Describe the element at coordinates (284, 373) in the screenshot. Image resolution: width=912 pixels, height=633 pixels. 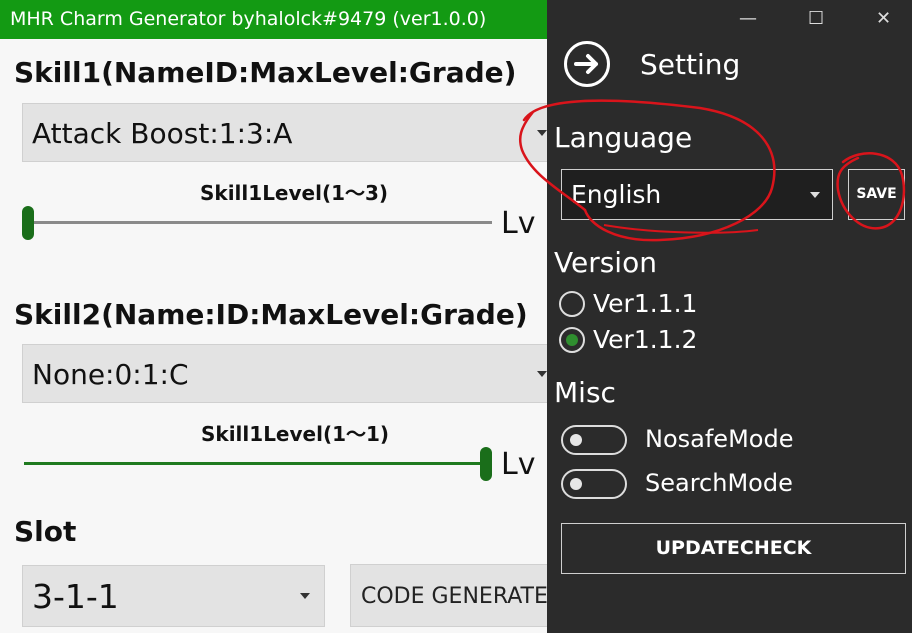
I see `skill2-select: None:0:1:C` at that location.